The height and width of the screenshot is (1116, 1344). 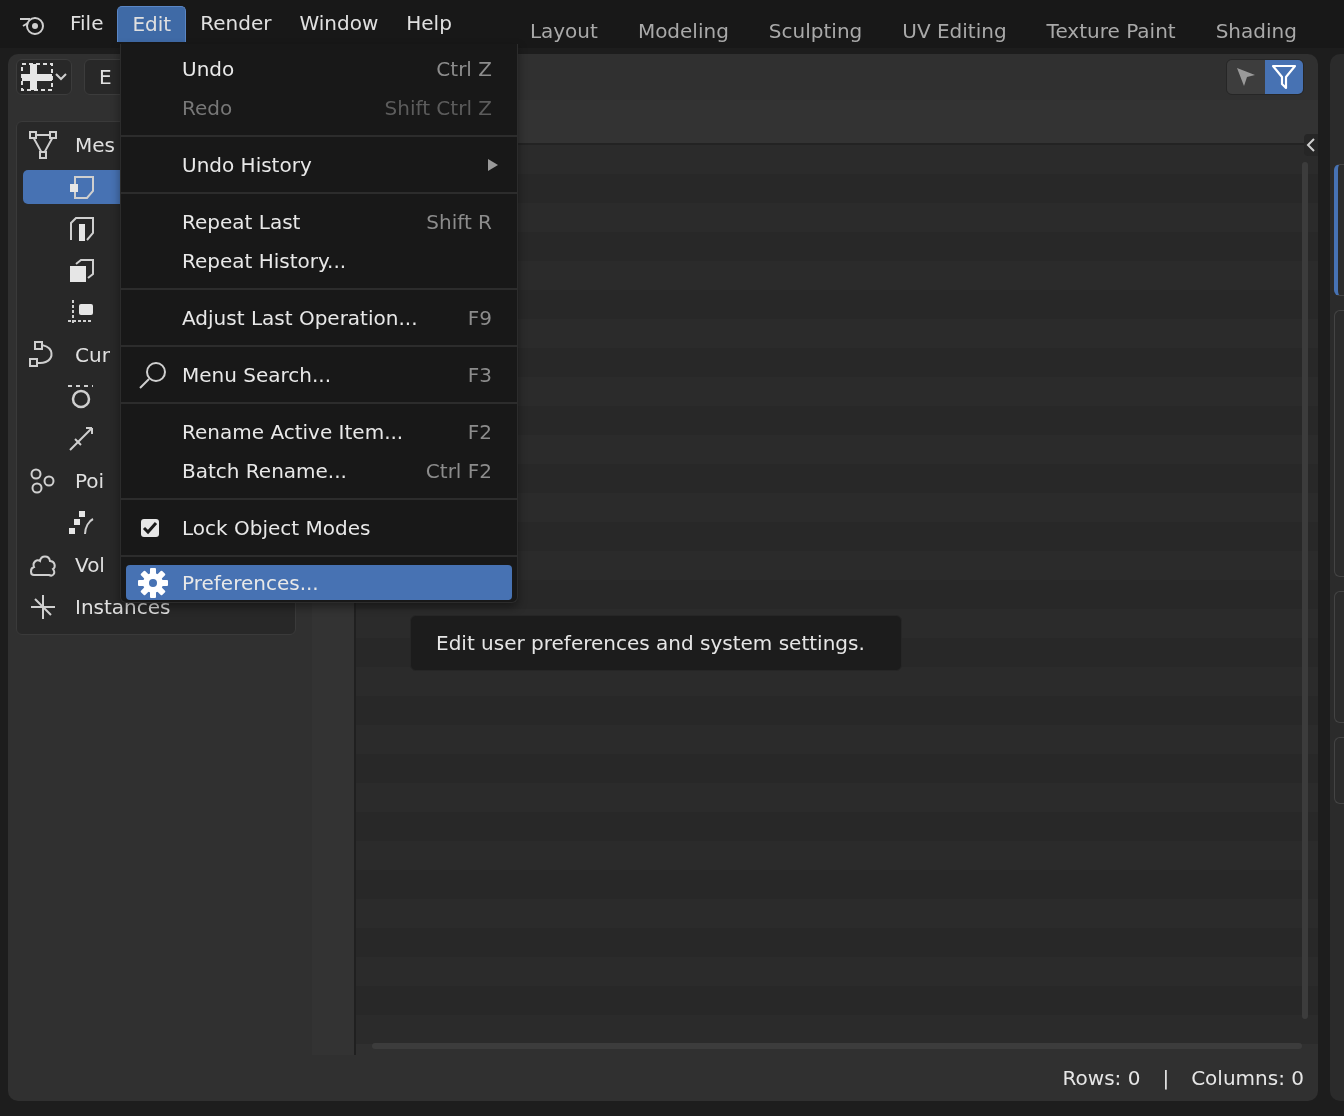 What do you see at coordinates (479, 317) in the screenshot?
I see `shortcut-label: F9` at bounding box center [479, 317].